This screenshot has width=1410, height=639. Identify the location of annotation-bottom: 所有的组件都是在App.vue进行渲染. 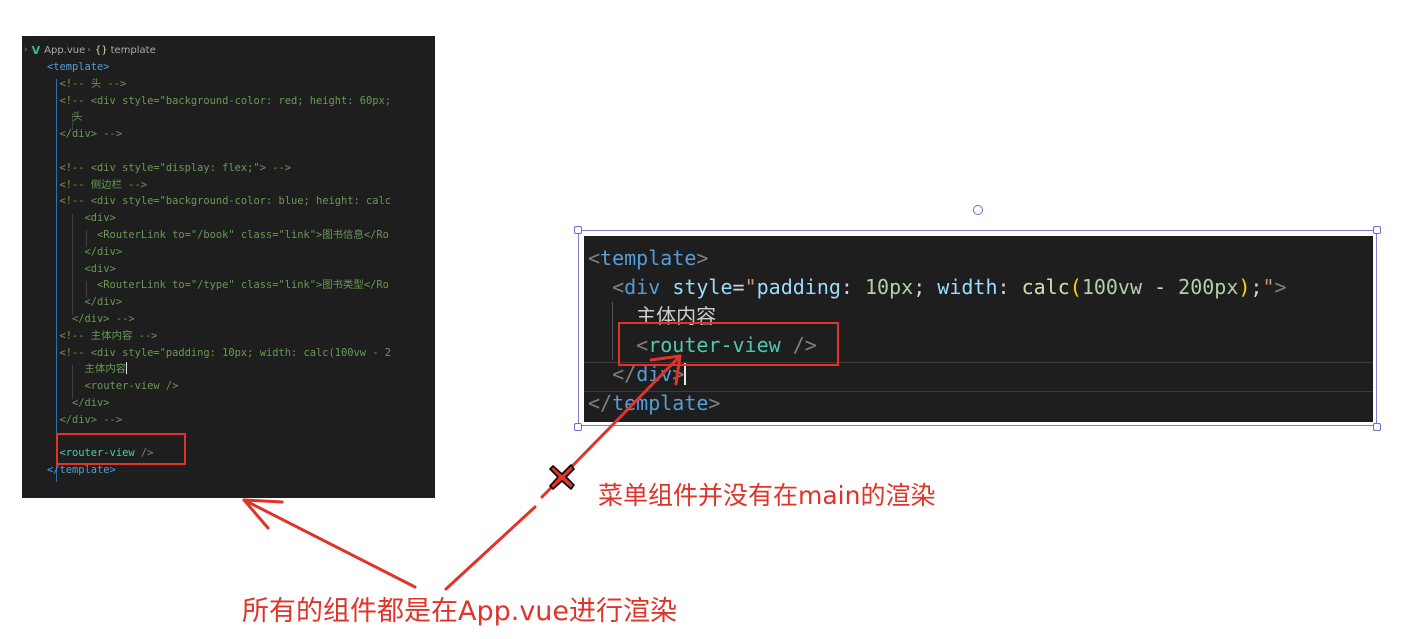
(460, 611).